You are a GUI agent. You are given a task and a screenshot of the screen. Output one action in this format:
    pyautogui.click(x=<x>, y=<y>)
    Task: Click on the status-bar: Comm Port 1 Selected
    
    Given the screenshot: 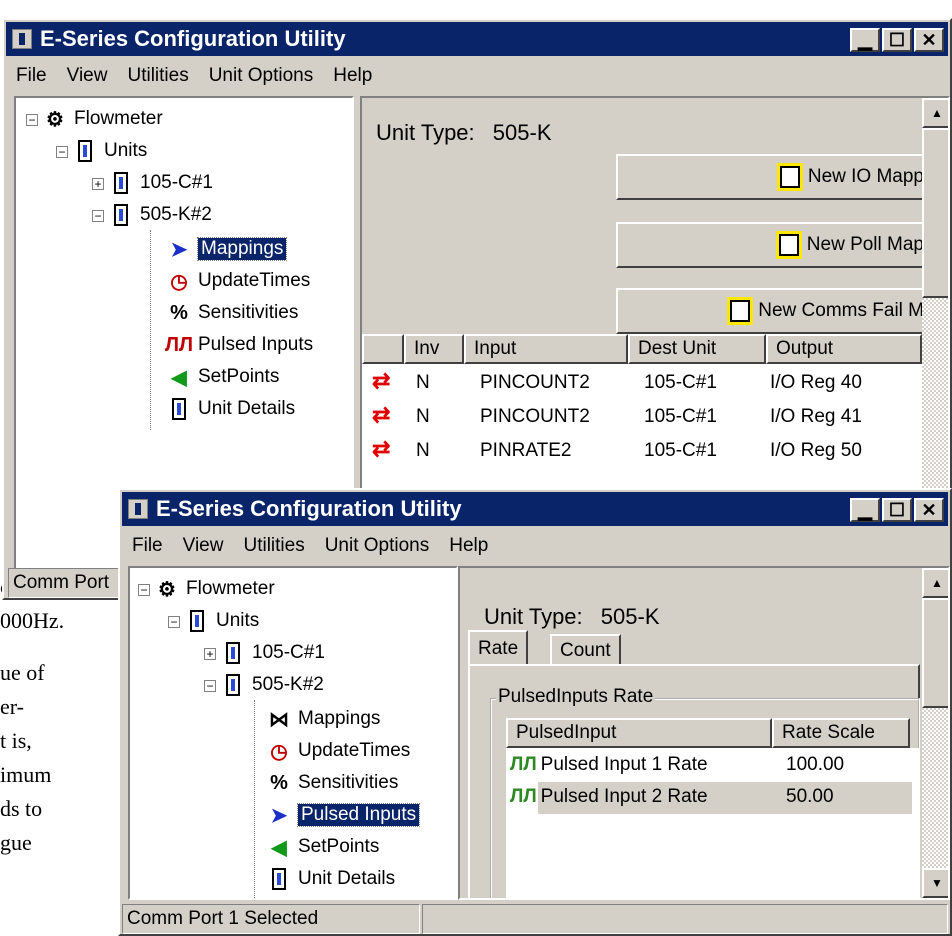 What is the action you would take?
    pyautogui.click(x=271, y=919)
    